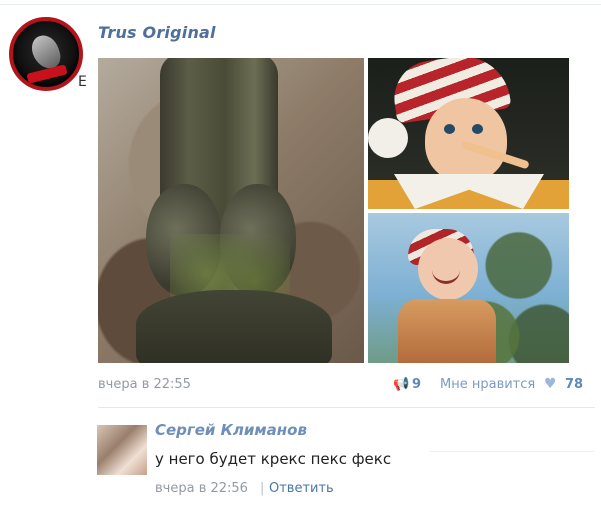  Describe the element at coordinates (416, 384) in the screenshot. I see `share-count: 9` at that location.